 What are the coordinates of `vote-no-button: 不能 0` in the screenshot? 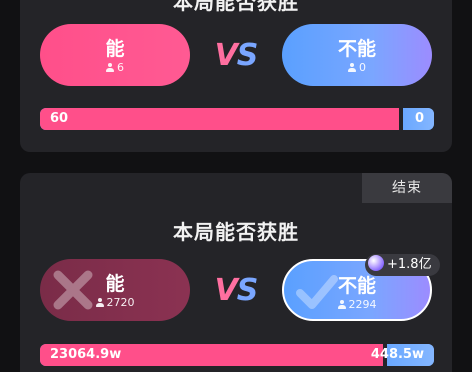 It's located at (357, 55).